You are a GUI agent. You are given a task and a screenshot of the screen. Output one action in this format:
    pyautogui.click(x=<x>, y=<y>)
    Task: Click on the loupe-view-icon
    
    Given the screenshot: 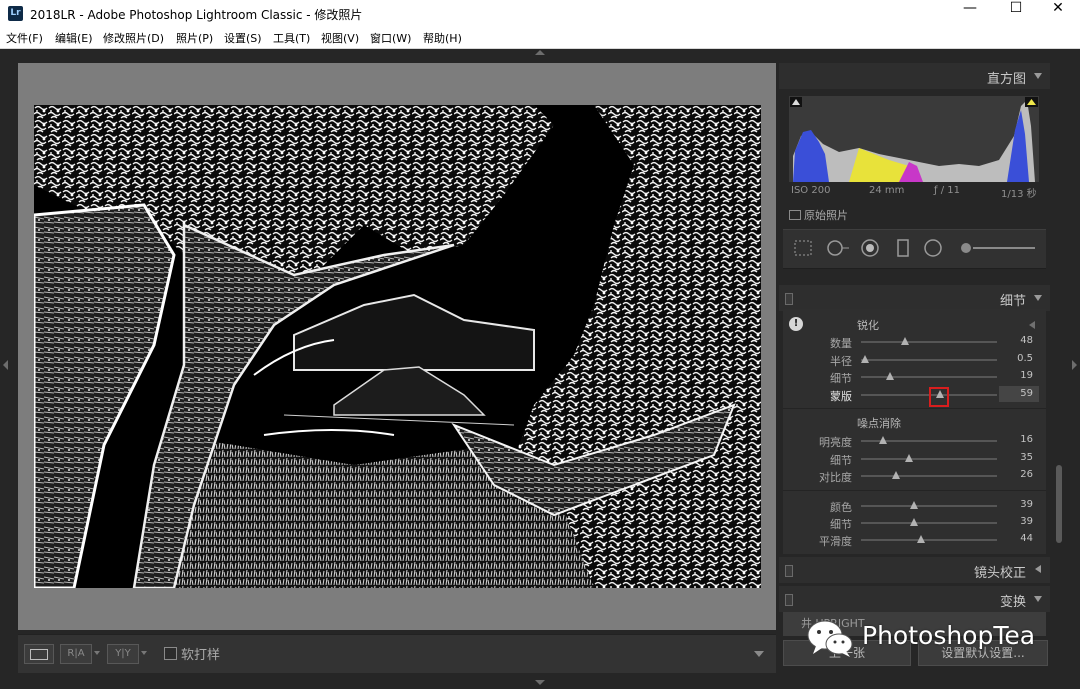 What is the action you would take?
    pyautogui.click(x=39, y=654)
    